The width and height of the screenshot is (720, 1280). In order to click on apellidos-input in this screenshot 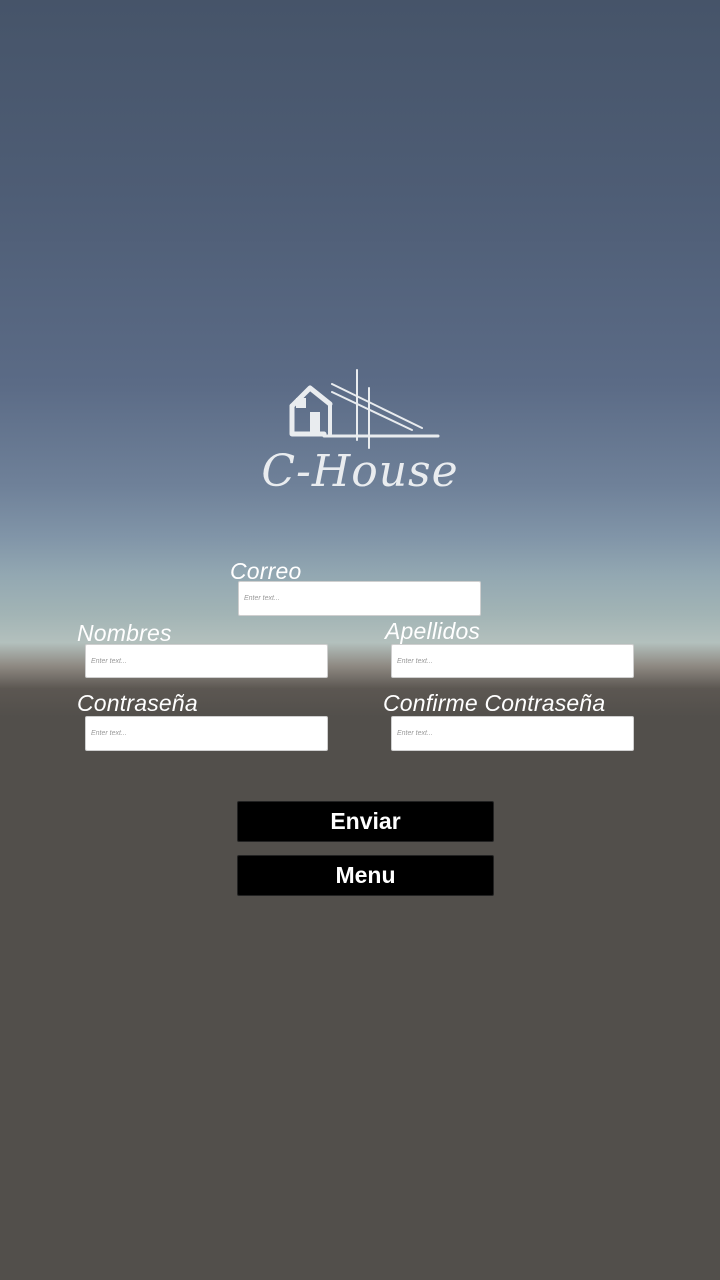, I will do `click(512, 661)`.